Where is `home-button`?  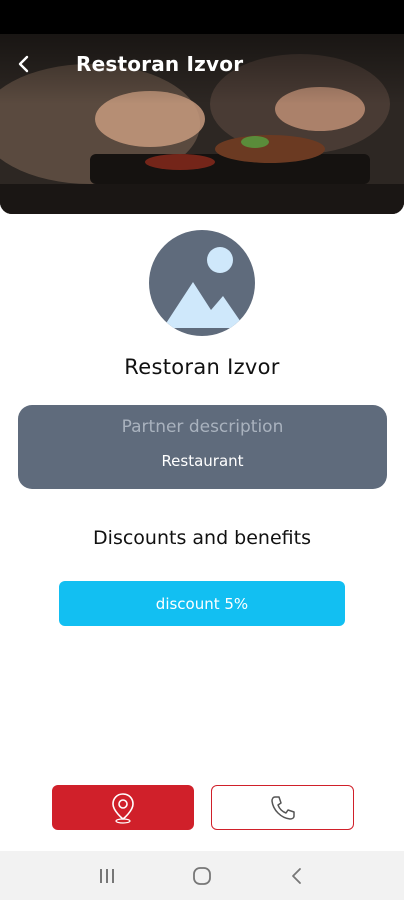
home-button is located at coordinates (202, 876).